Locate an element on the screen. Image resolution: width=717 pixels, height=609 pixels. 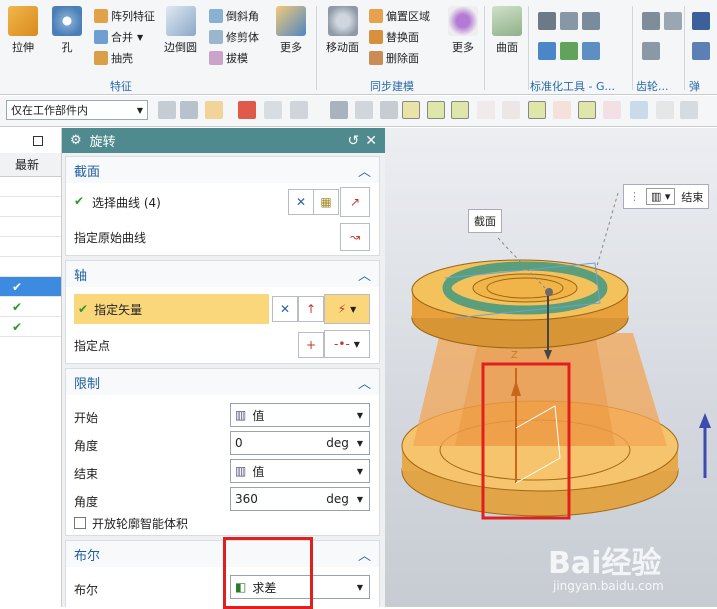
limits-header: 限制 ︿ is located at coordinates (222, 382).